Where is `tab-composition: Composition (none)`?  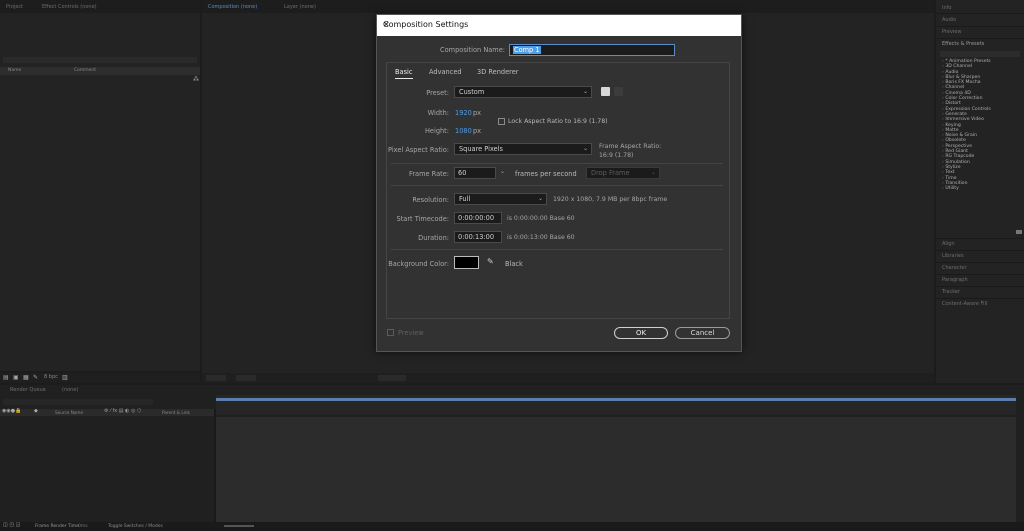
tab-composition: Composition (none) is located at coordinates (232, 7).